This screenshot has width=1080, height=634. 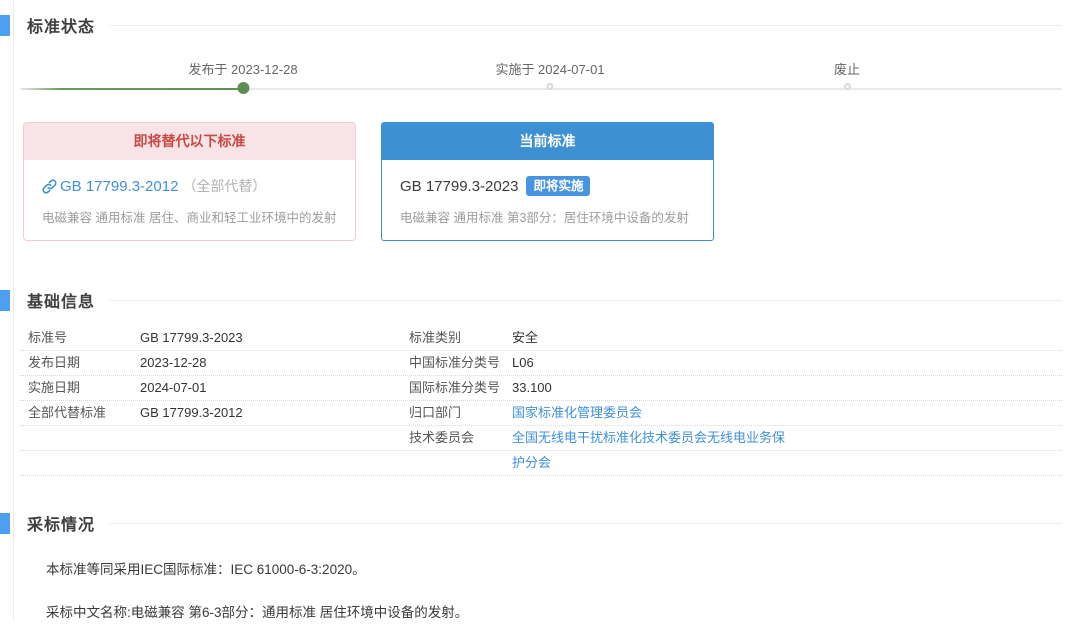 I want to click on table-row: 技术委员会 全国无线电干扰标准化技术委员会无线电业务保, so click(x=541, y=438).